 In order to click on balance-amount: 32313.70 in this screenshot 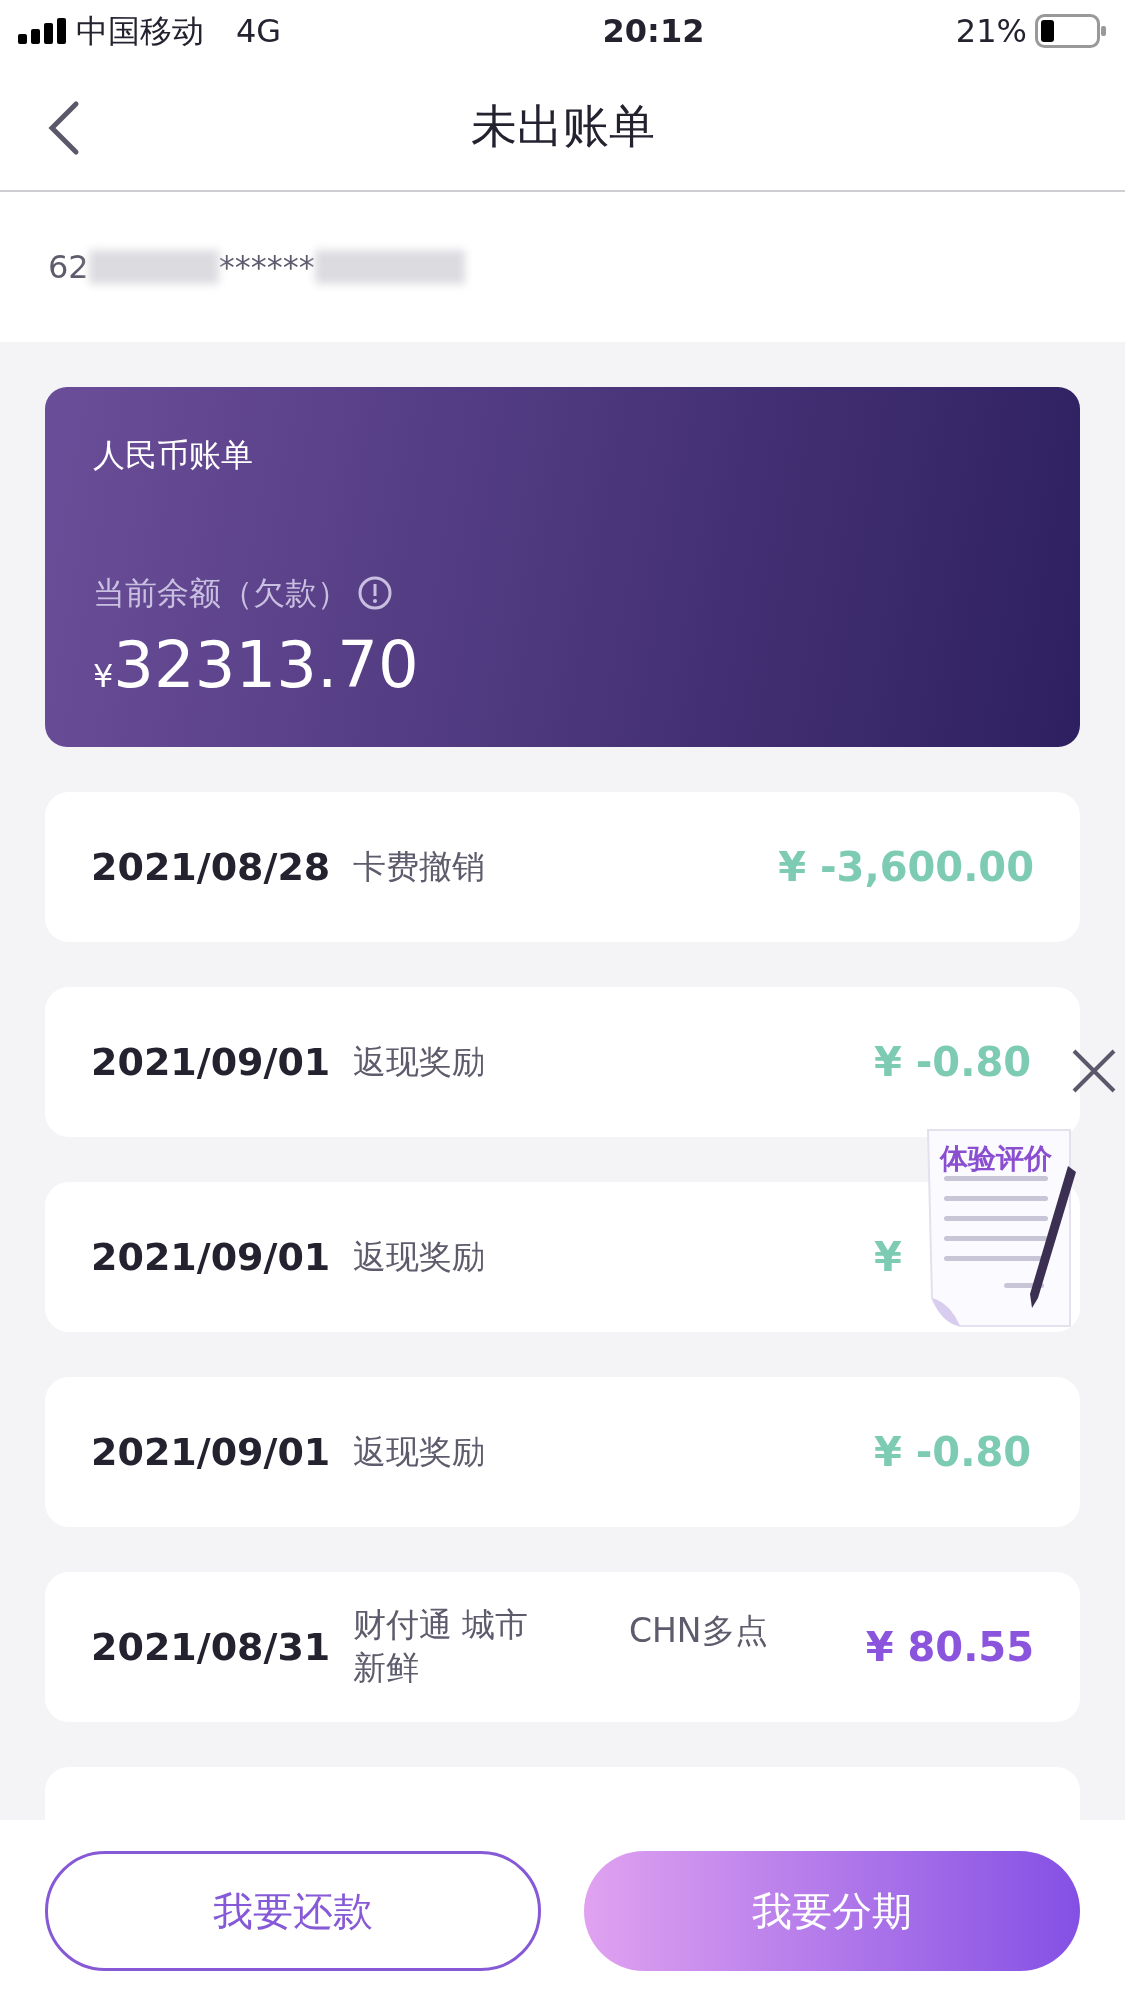, I will do `click(266, 665)`.